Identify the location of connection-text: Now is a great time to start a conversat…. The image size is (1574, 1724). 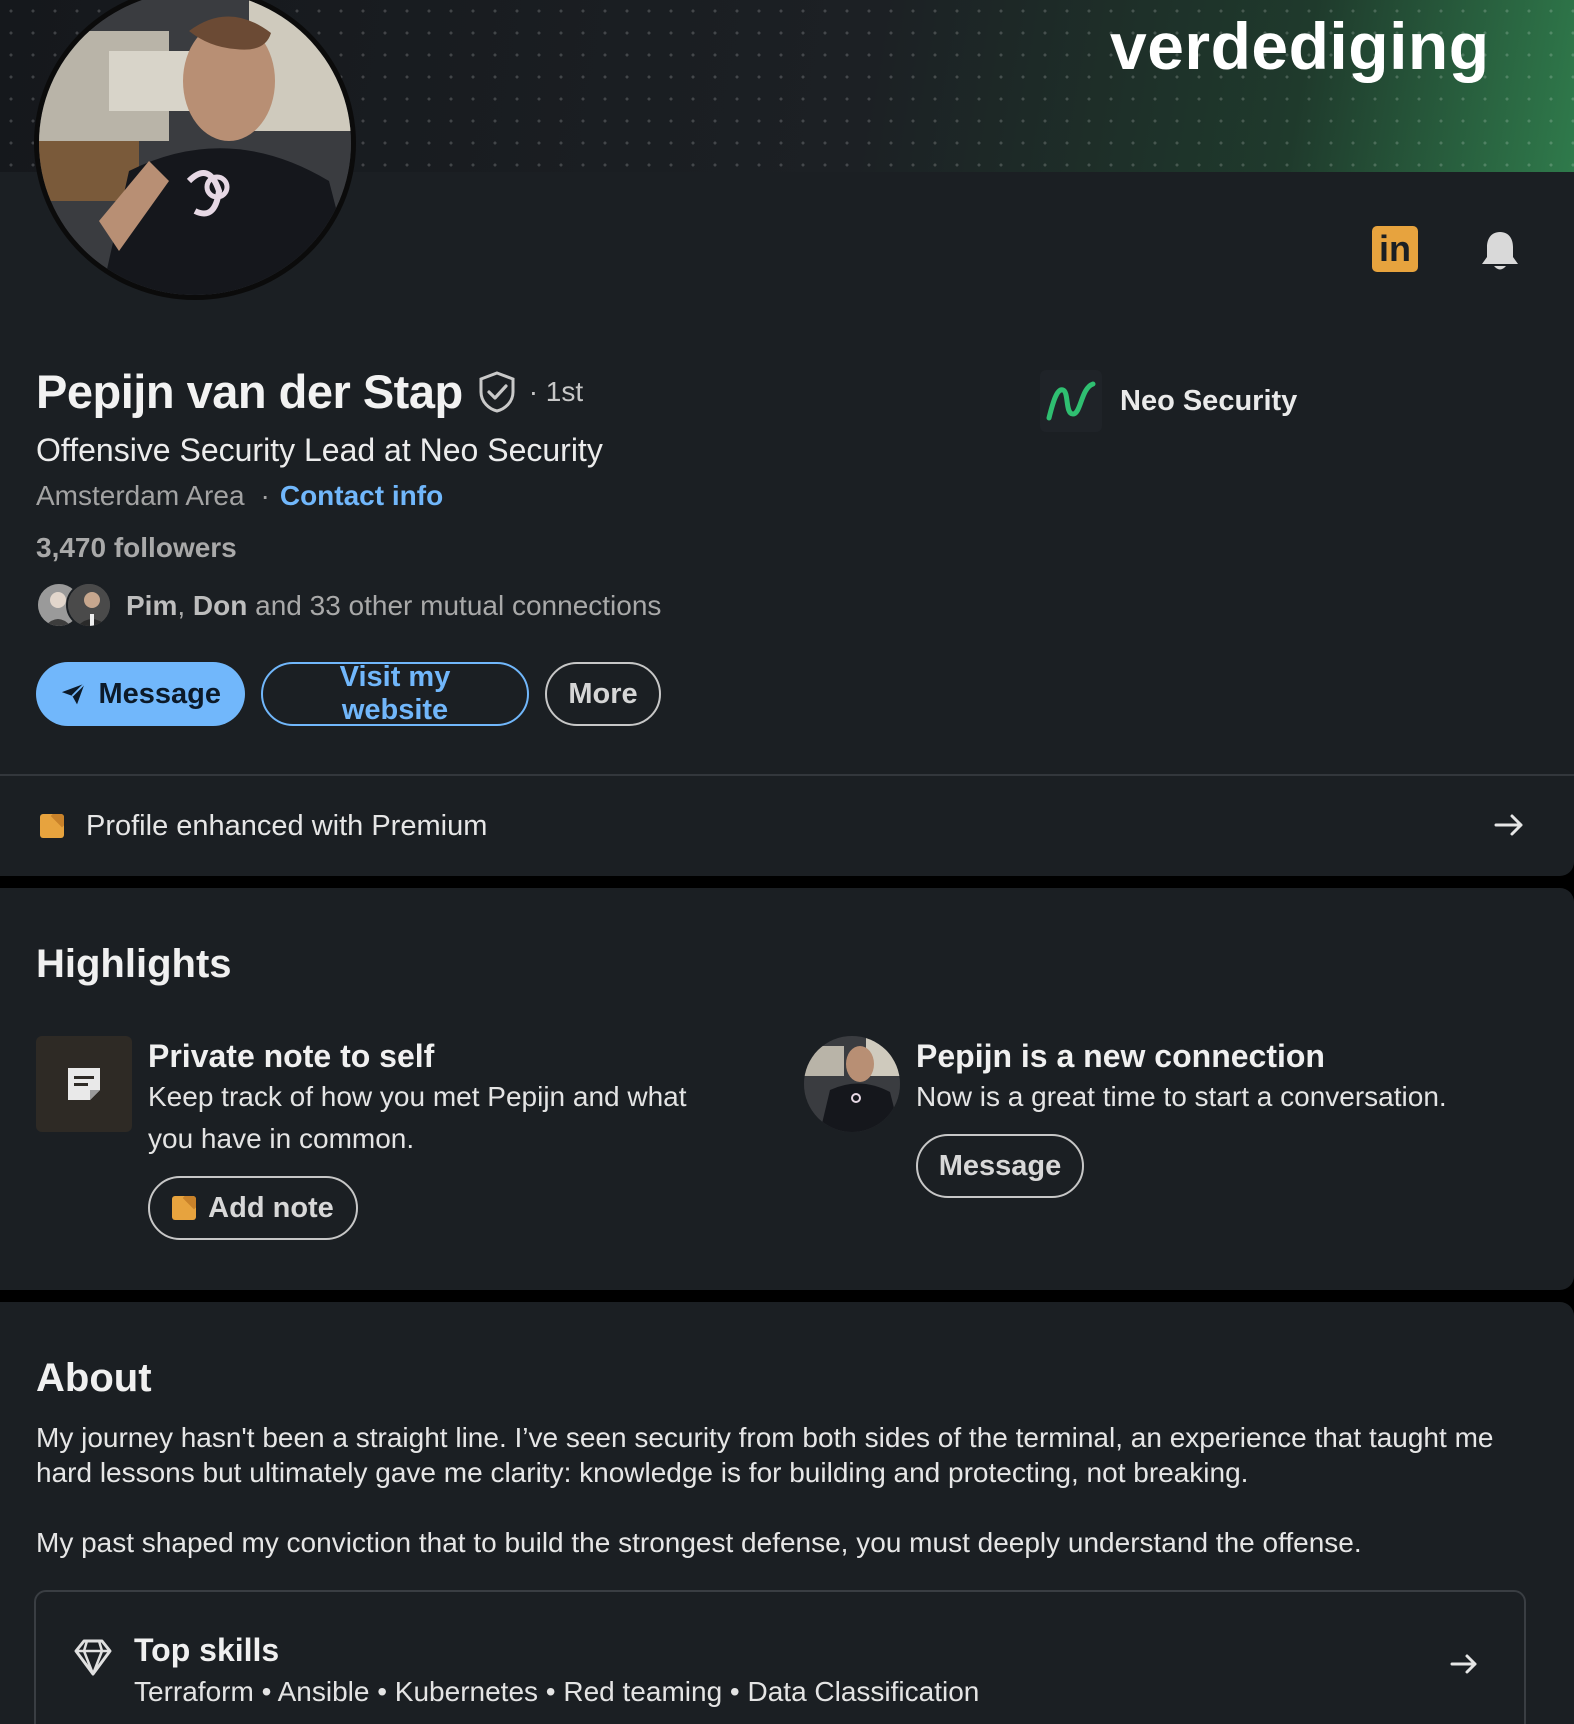
(1181, 1096).